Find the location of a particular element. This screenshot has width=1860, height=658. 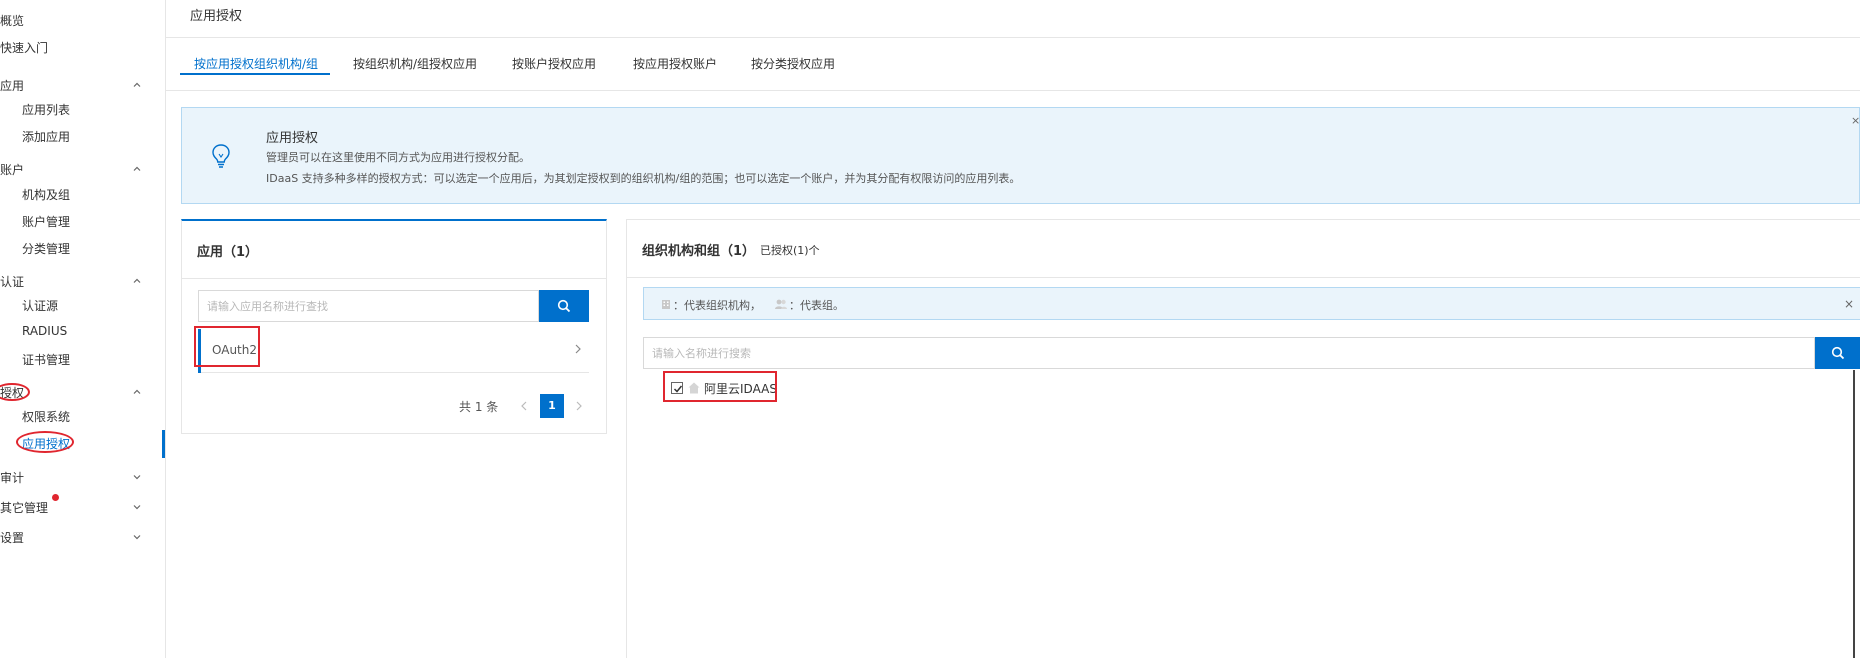

sidebar-group-other: 其它管理 is located at coordinates (24, 507).